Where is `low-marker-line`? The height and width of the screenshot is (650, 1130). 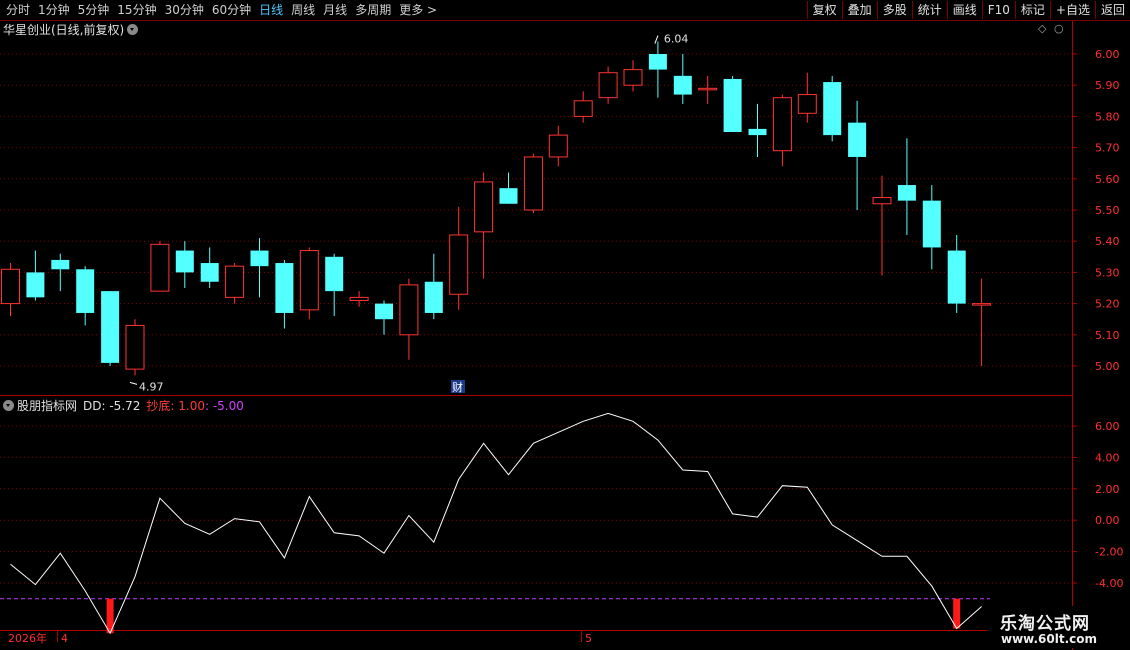 low-marker-line is located at coordinates (133, 383).